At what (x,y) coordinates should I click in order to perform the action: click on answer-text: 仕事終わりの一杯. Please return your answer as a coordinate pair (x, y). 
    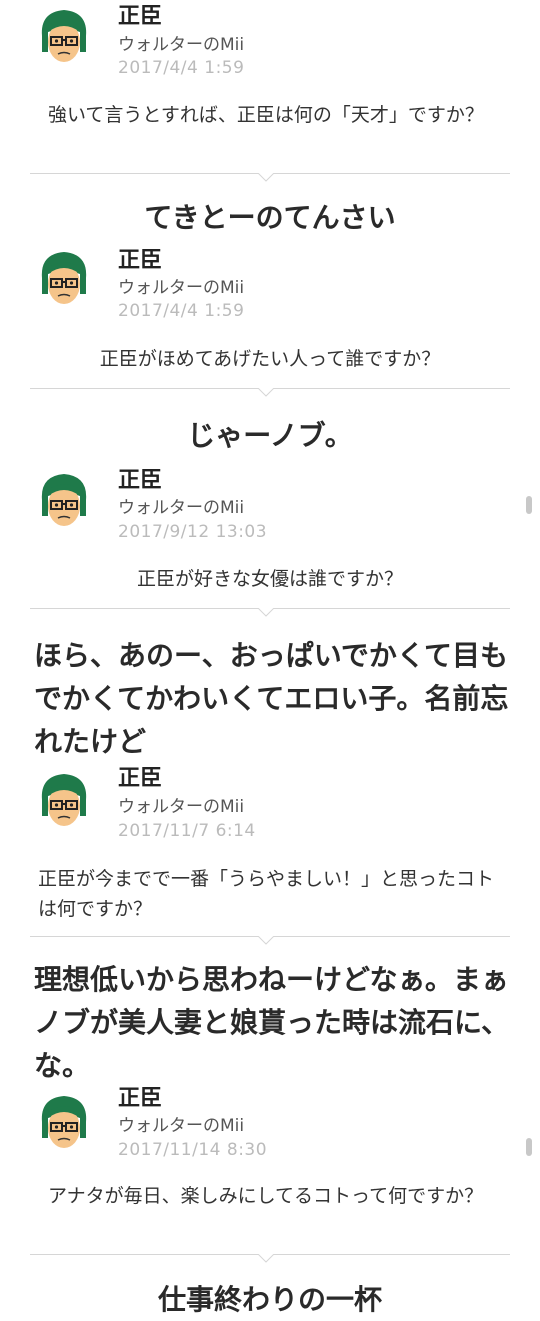
    Looking at the image, I should click on (269, 1299).